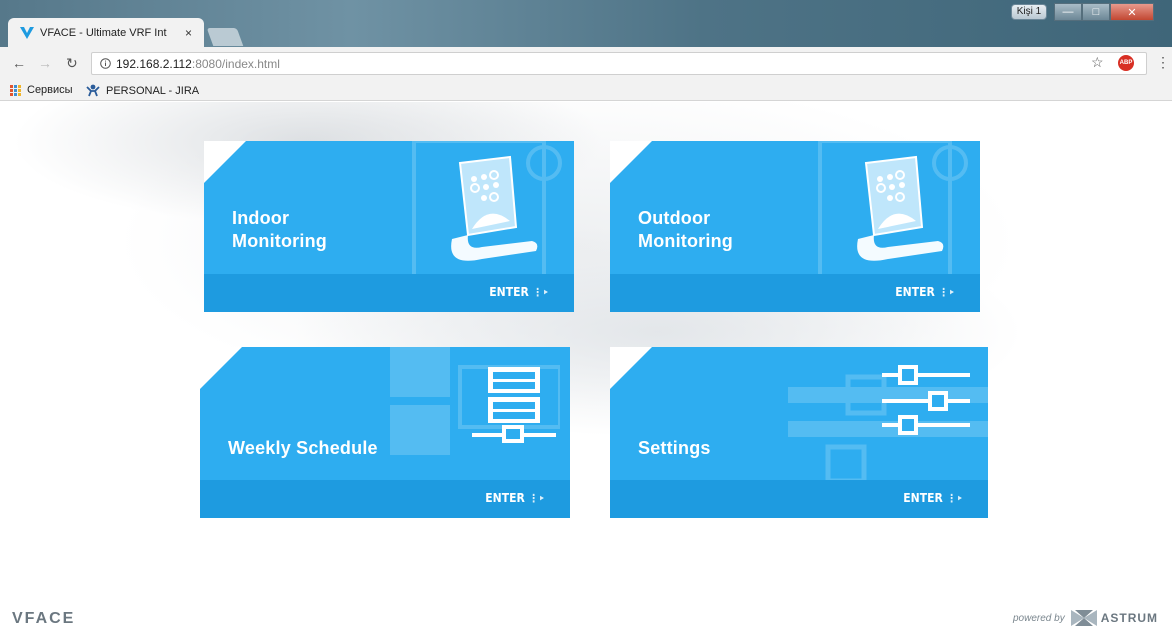 This screenshot has width=1172, height=629. Describe the element at coordinates (795, 226) in the screenshot. I see `tile-outdoor-monitoring: Outdoor Monitoring ENTER ⋮‣` at that location.